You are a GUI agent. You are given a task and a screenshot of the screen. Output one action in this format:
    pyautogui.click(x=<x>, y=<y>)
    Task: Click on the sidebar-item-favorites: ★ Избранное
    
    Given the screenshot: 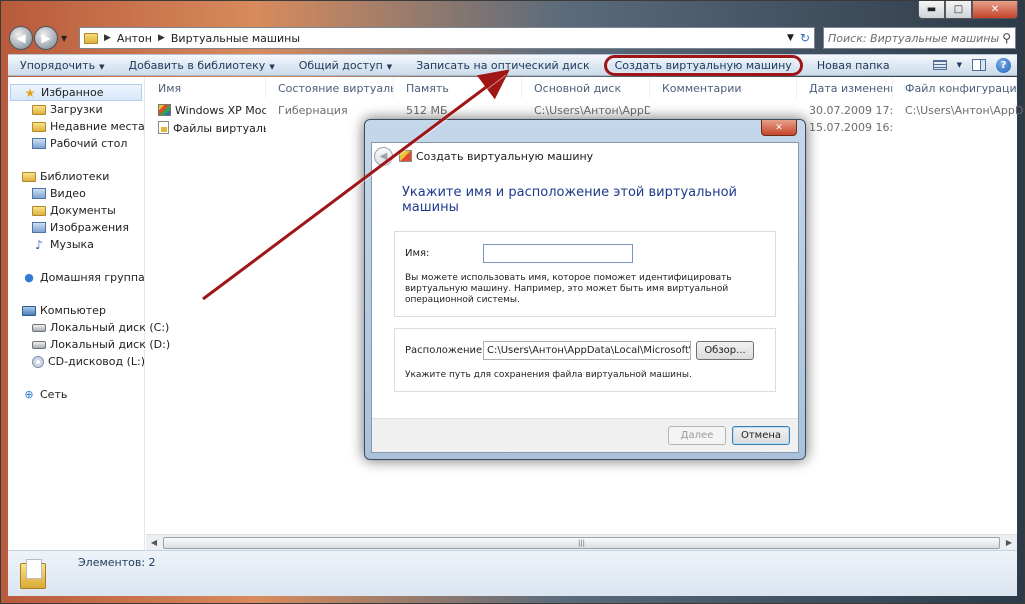 What is the action you would take?
    pyautogui.click(x=76, y=92)
    